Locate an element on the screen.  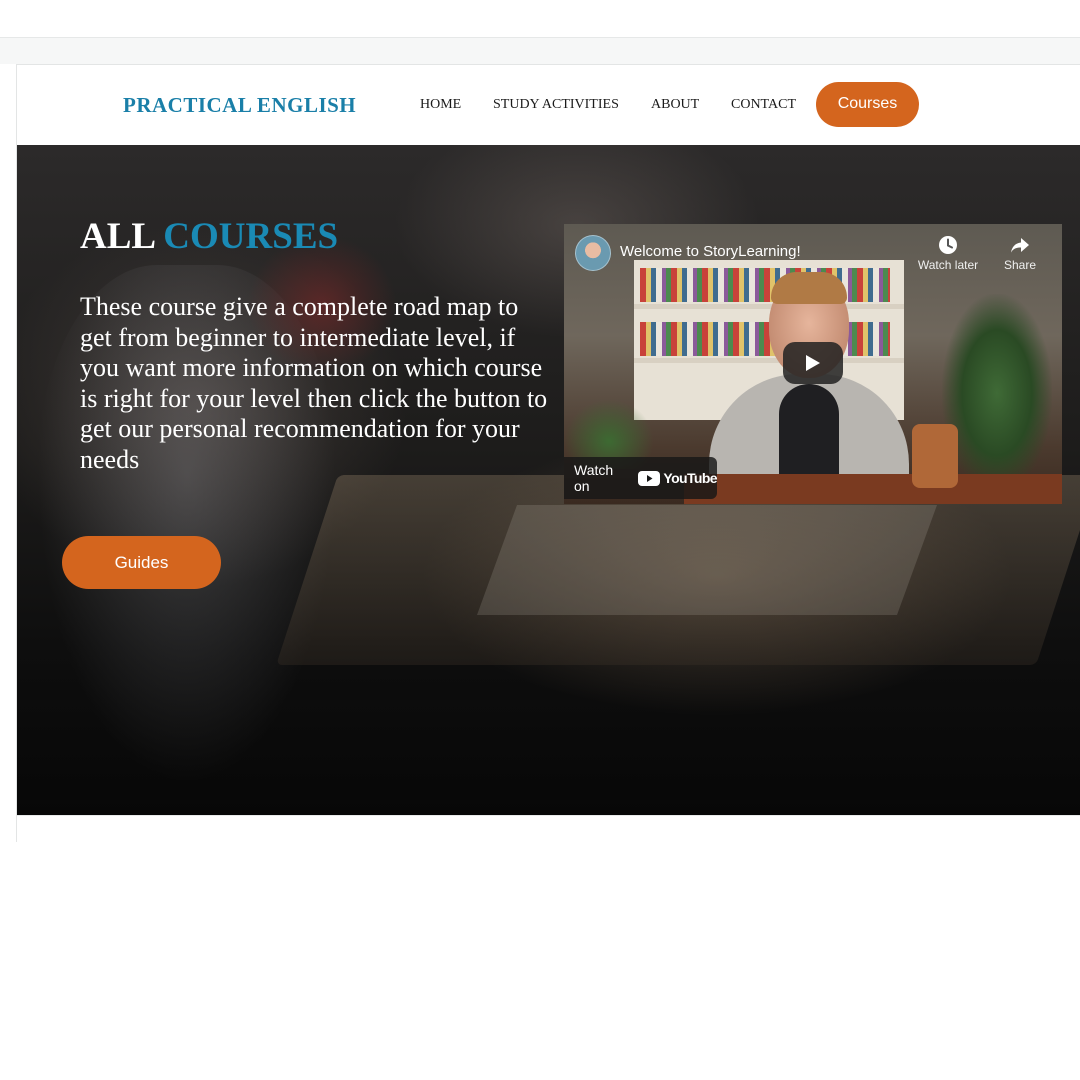
section-divider is located at coordinates (548, 815).